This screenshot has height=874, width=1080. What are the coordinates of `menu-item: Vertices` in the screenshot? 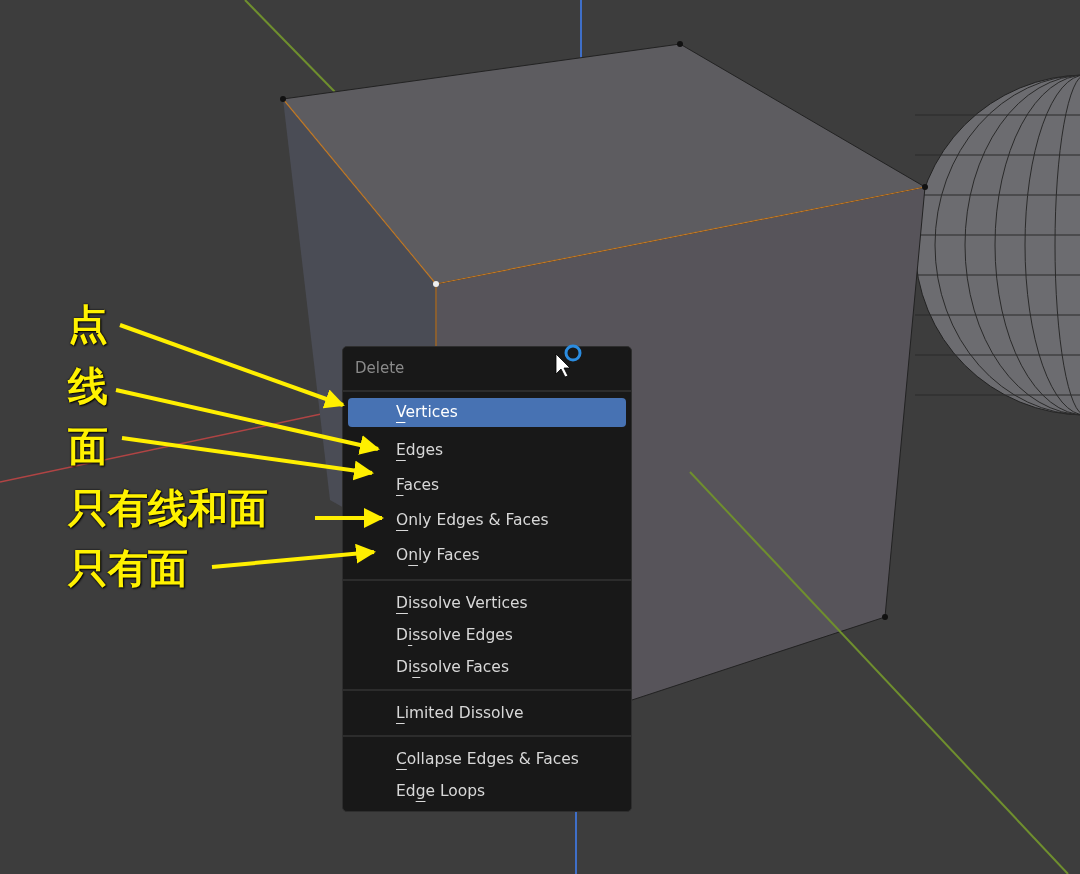 It's located at (487, 412).